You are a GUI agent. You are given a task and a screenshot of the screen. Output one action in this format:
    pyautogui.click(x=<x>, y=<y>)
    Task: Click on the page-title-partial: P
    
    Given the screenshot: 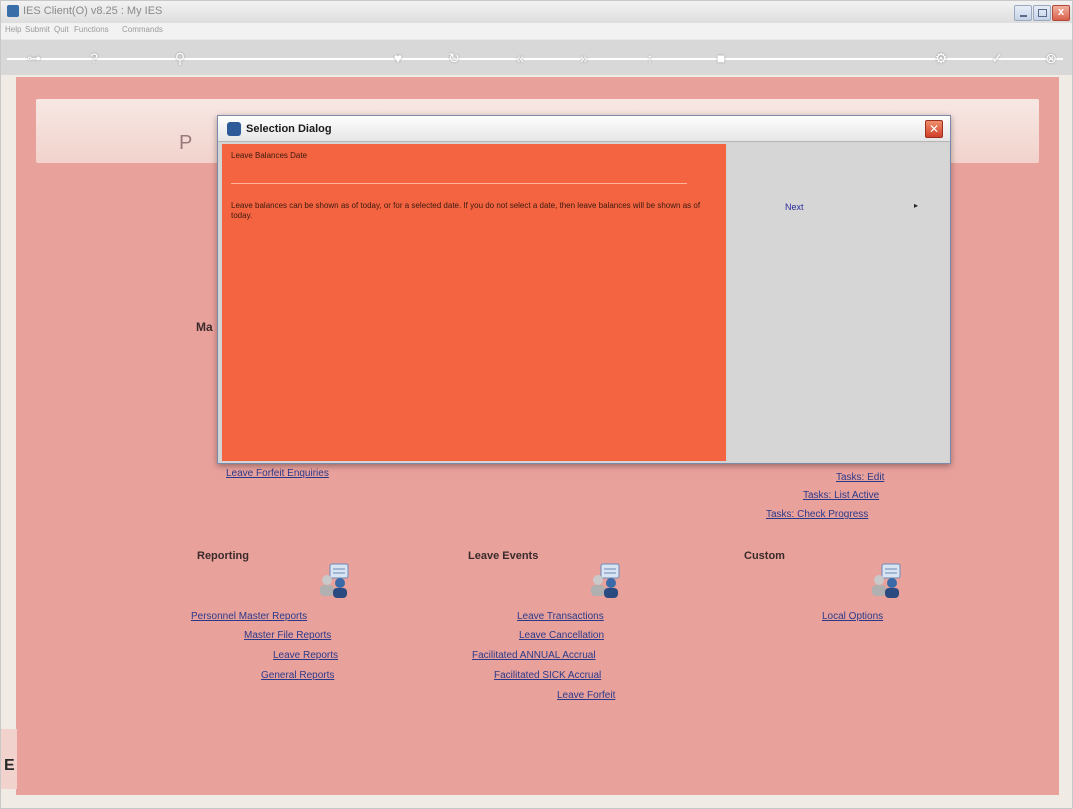 What is the action you would take?
    pyautogui.click(x=186, y=143)
    